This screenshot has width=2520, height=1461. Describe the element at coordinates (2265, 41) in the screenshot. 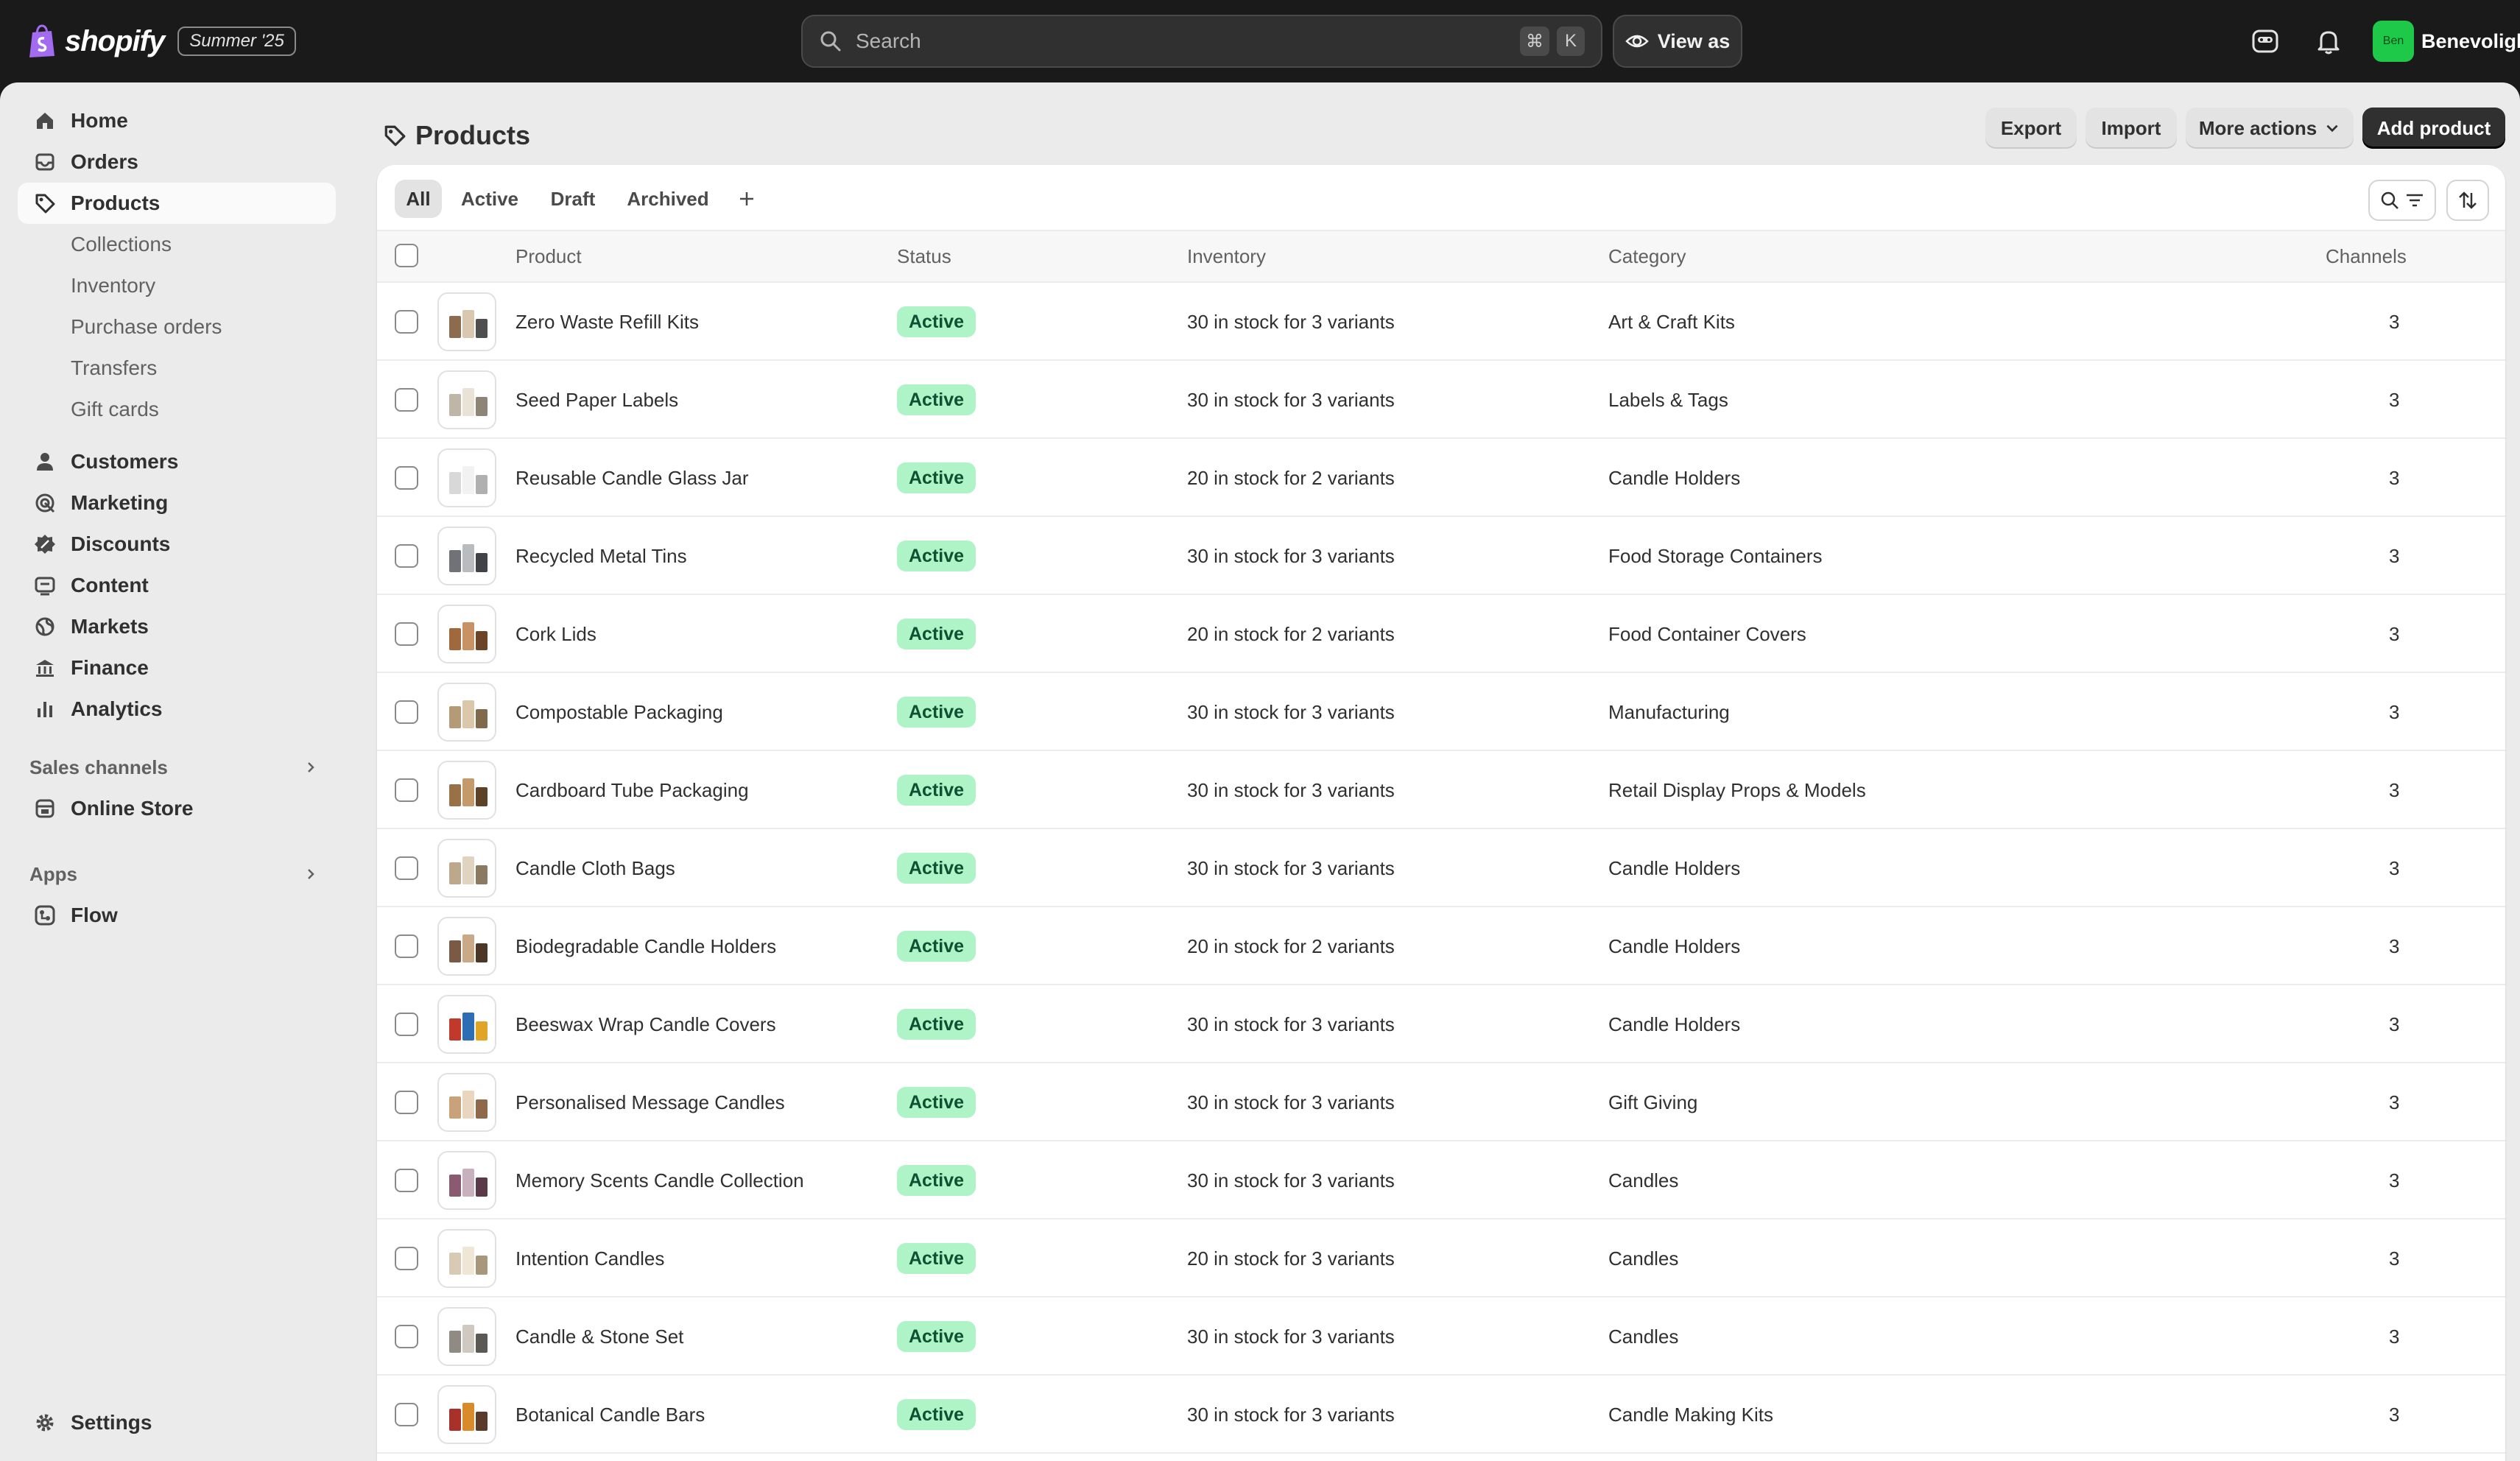

I see `sidekick-icon` at that location.